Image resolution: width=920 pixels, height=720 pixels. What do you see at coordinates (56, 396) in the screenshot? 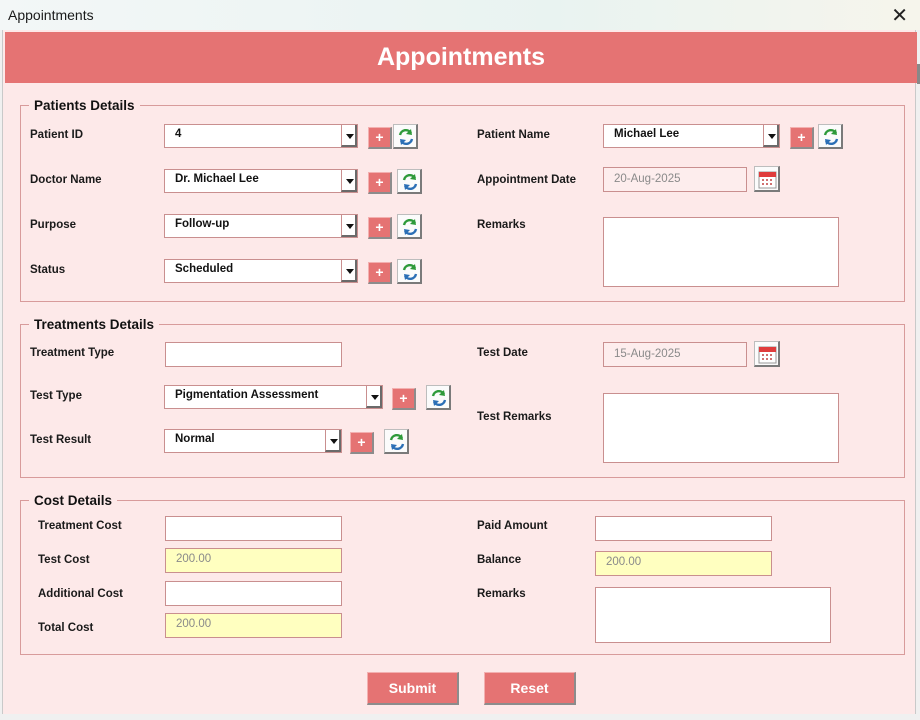
I see `test-type-label: Test Type` at bounding box center [56, 396].